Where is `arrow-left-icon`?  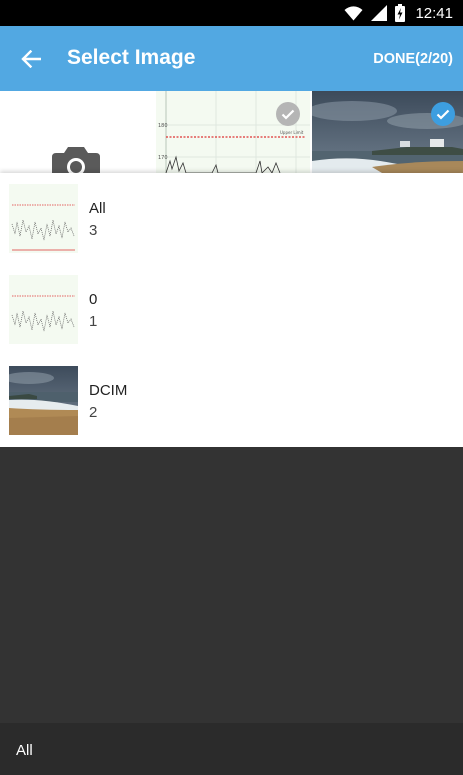
arrow-left-icon is located at coordinates (31, 59).